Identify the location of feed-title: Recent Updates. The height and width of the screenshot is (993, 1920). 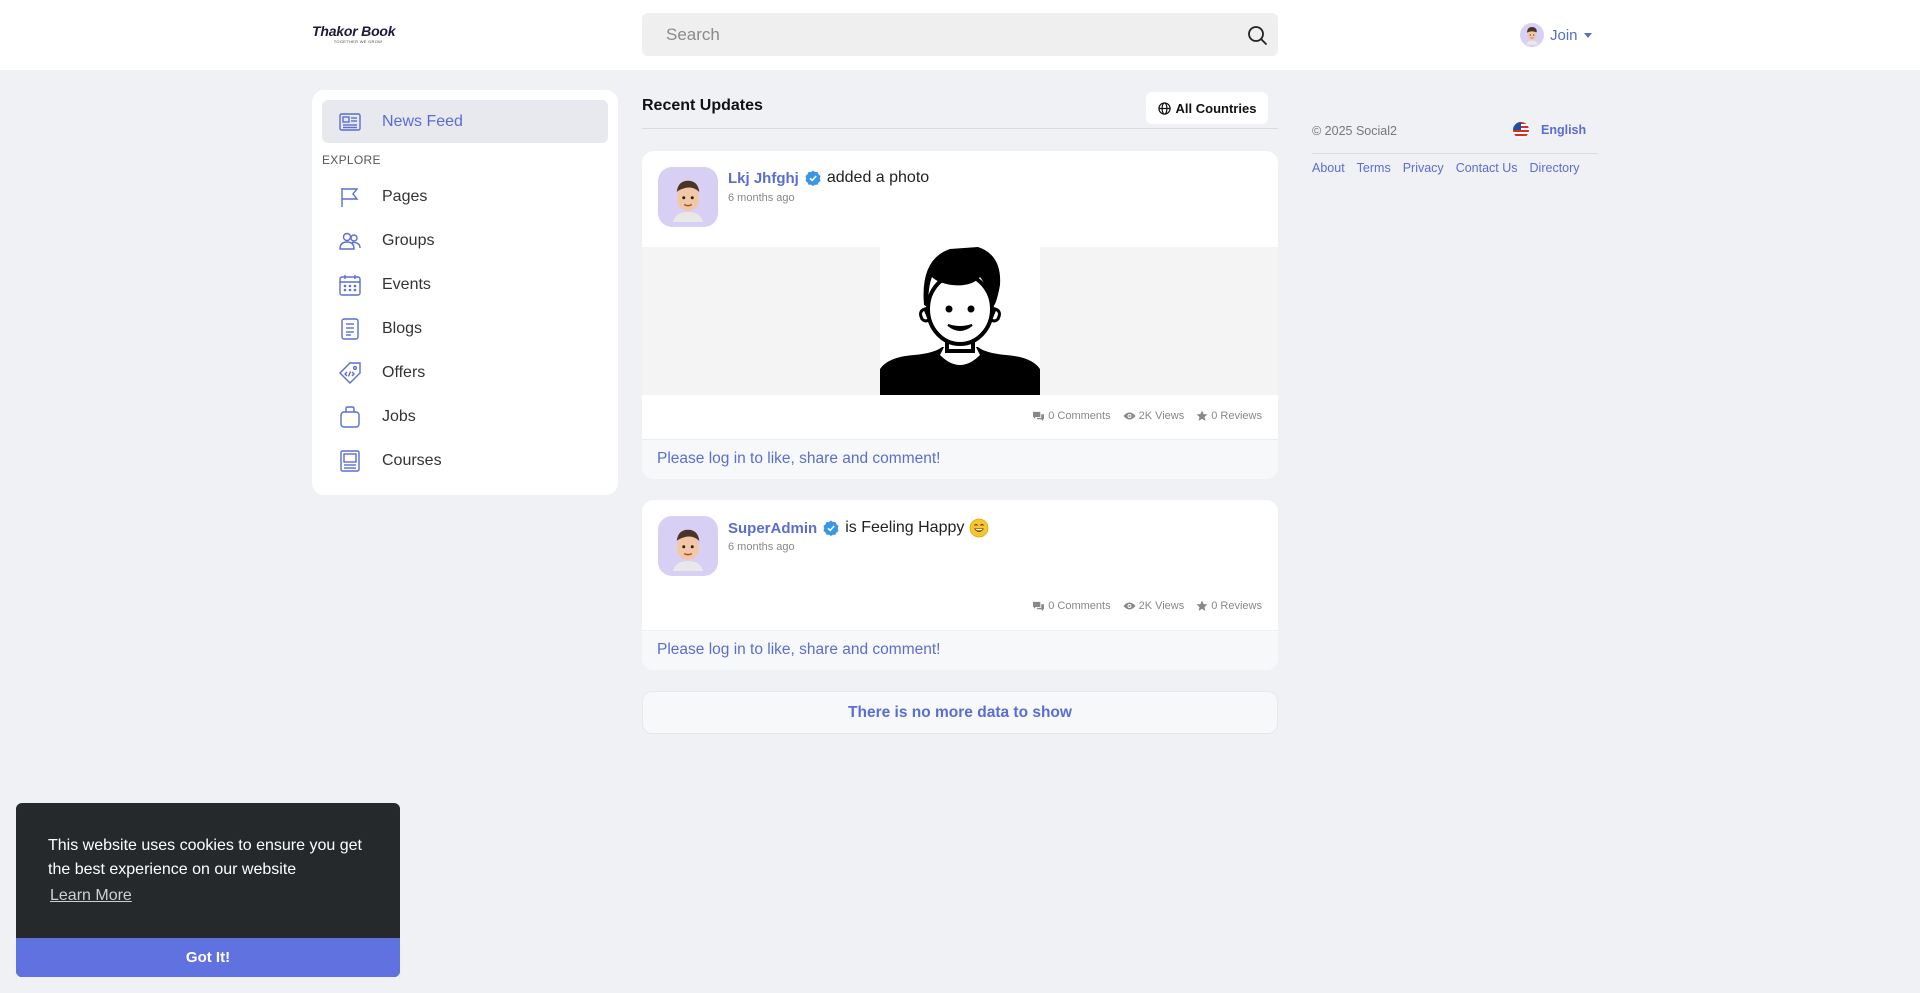
(702, 105).